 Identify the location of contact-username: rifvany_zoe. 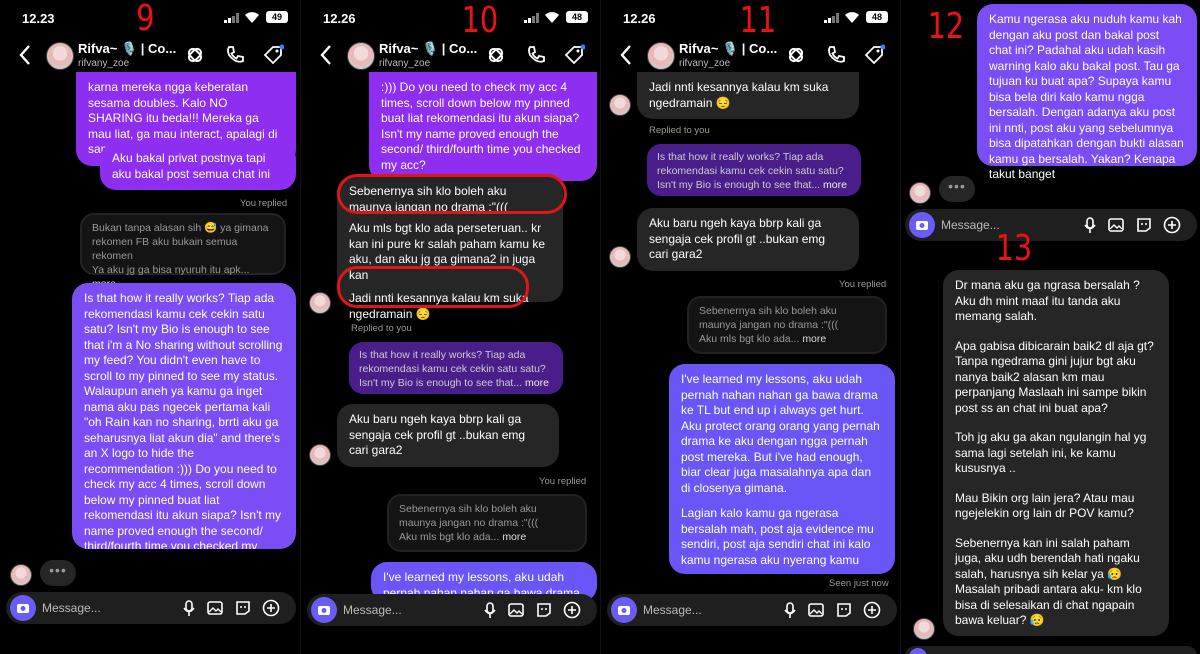
(104, 63).